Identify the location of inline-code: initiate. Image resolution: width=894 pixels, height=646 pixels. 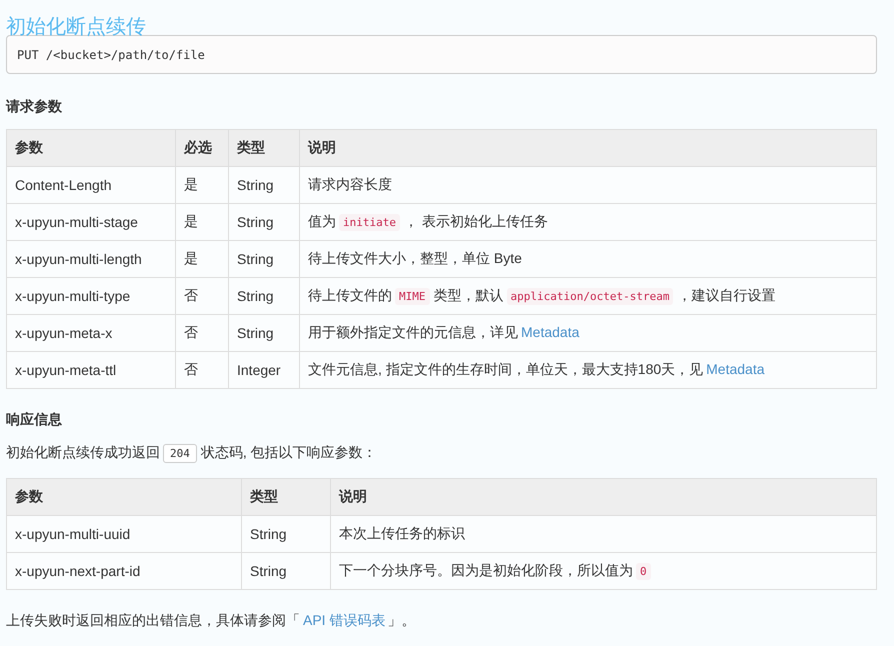
(369, 222).